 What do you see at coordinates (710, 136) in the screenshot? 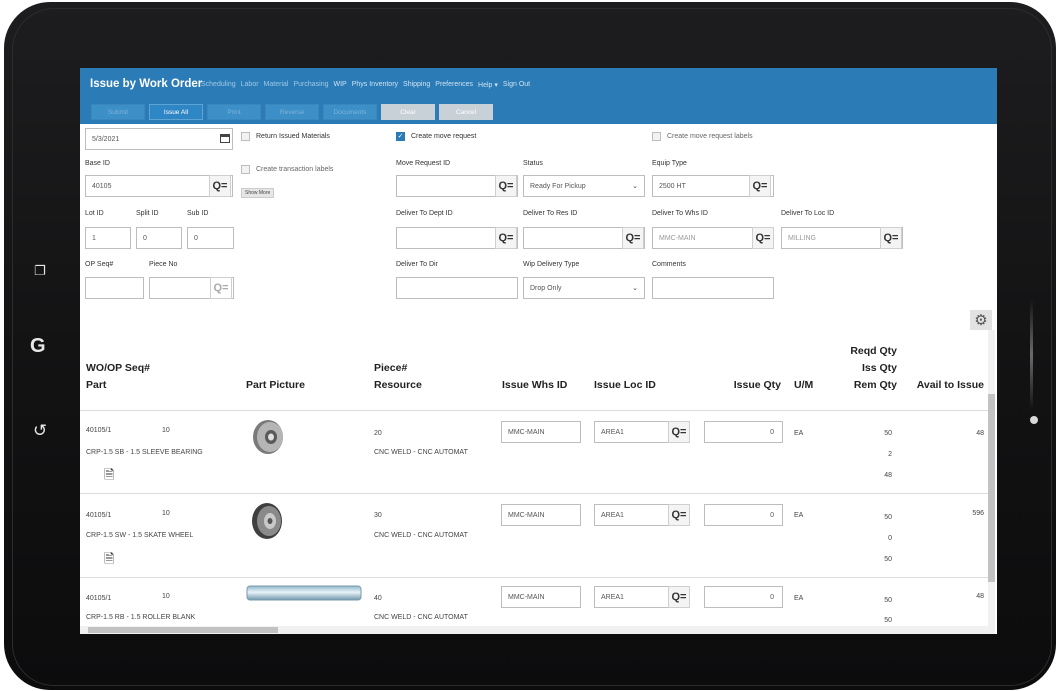
I see `create-move-labels-label: Create move request labels` at bounding box center [710, 136].